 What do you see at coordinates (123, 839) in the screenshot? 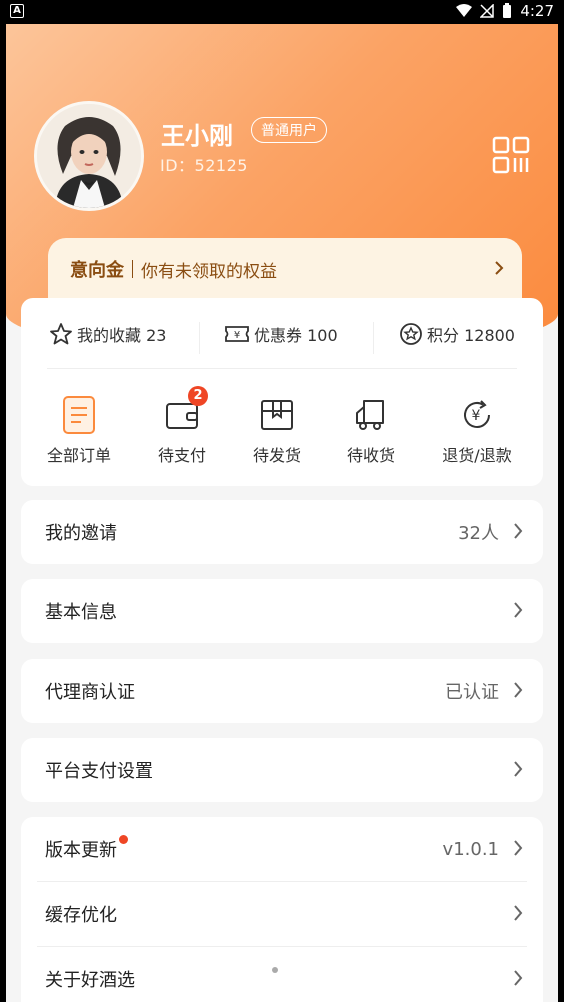
I see `update-dot` at bounding box center [123, 839].